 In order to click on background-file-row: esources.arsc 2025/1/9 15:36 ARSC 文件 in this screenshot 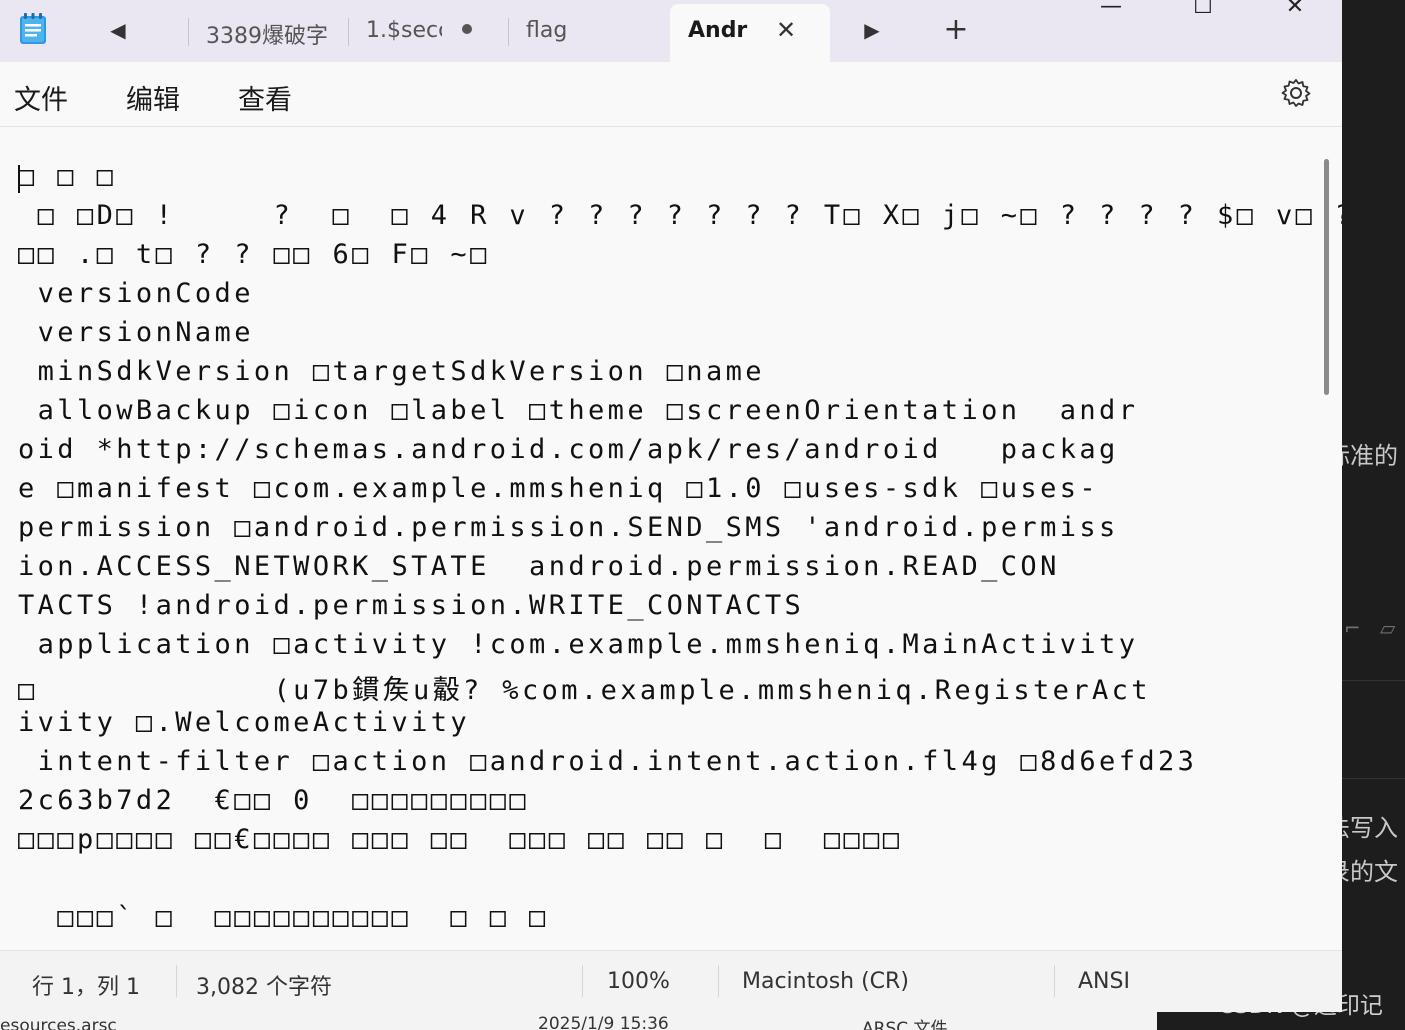, I will do `click(702, 1021)`.